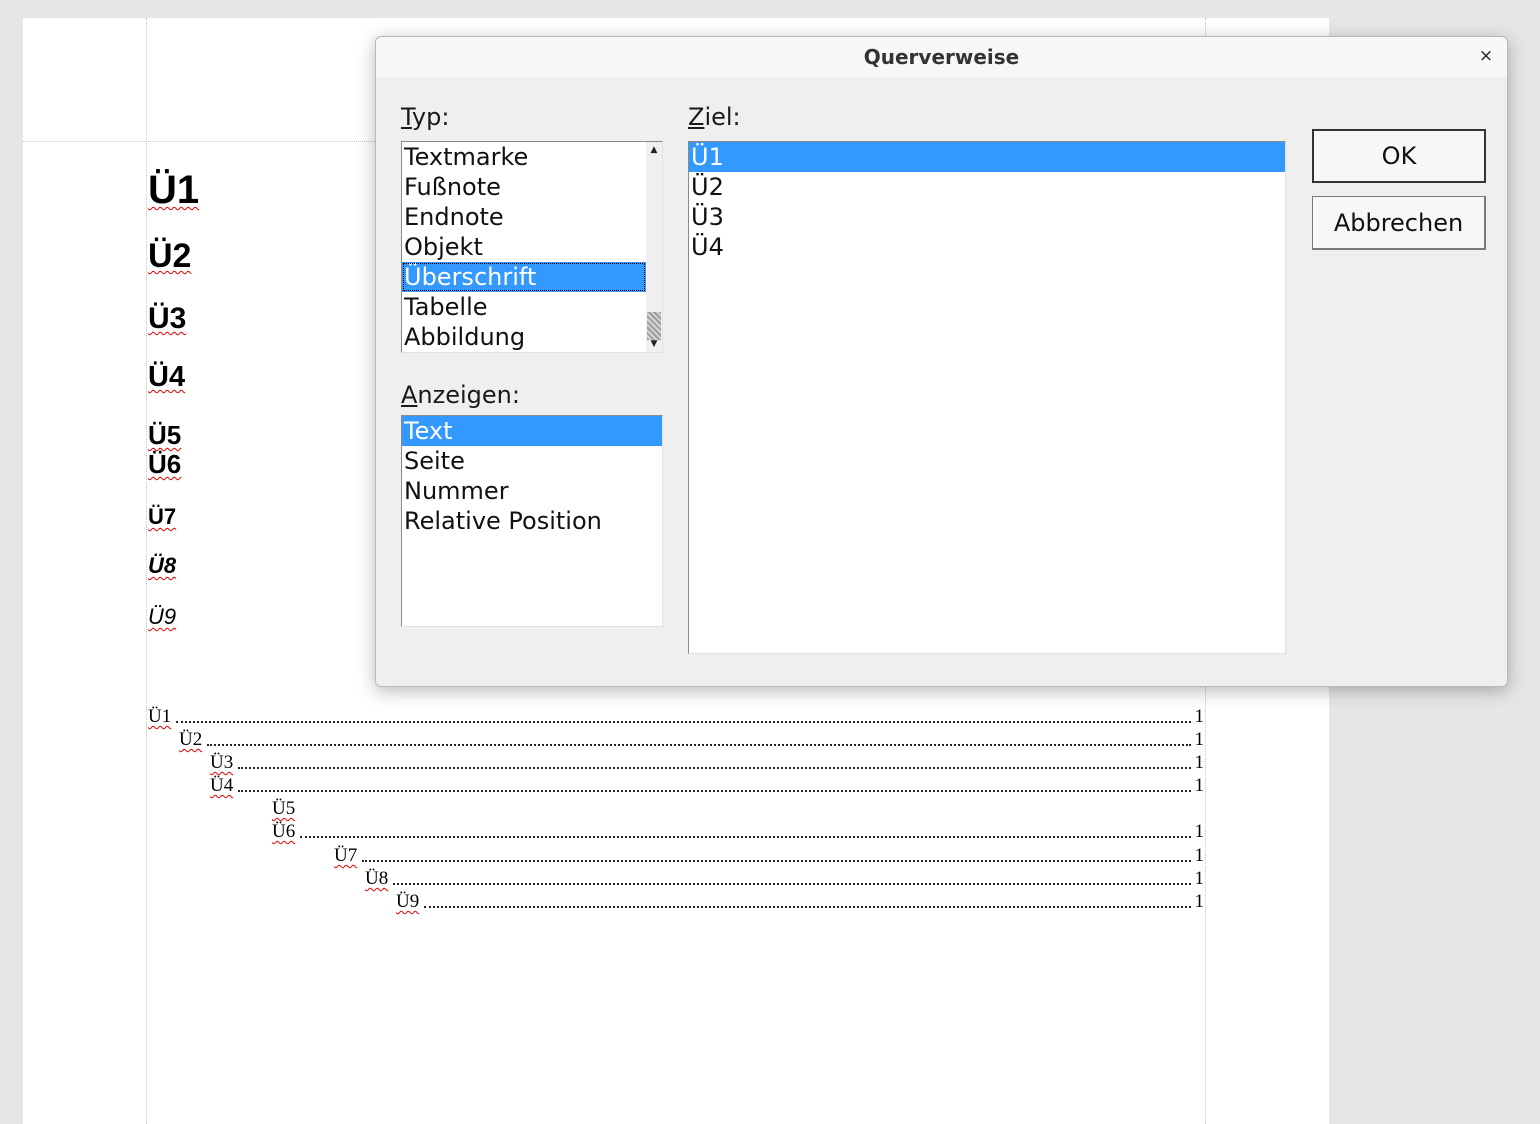  I want to click on anzeigen-label: Anzeigen:, so click(460, 395).